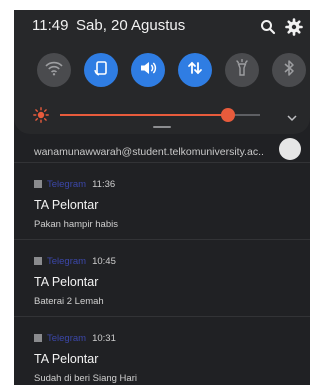  I want to click on notification-body: Pakan hampir habis, so click(76, 224).